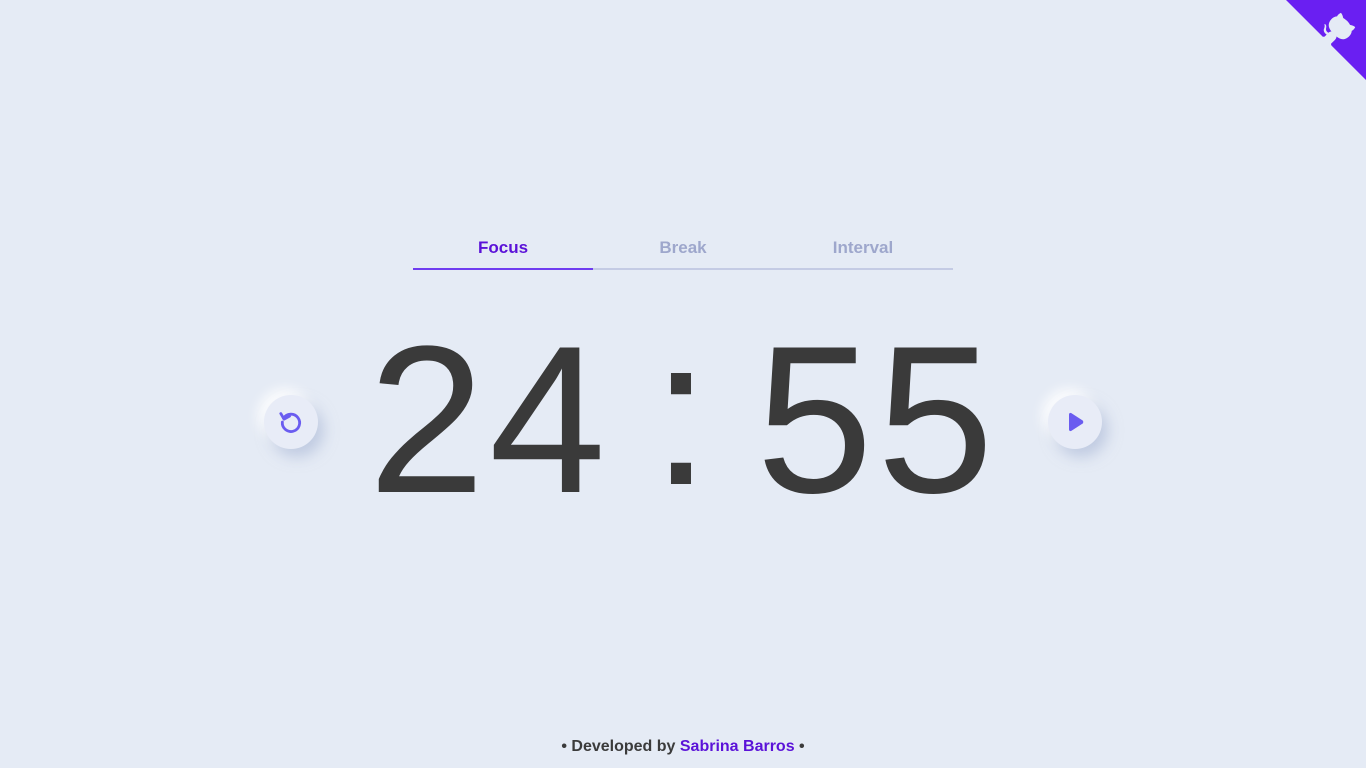  What do you see at coordinates (489, 419) in the screenshot?
I see `timer-minutes: 24` at bounding box center [489, 419].